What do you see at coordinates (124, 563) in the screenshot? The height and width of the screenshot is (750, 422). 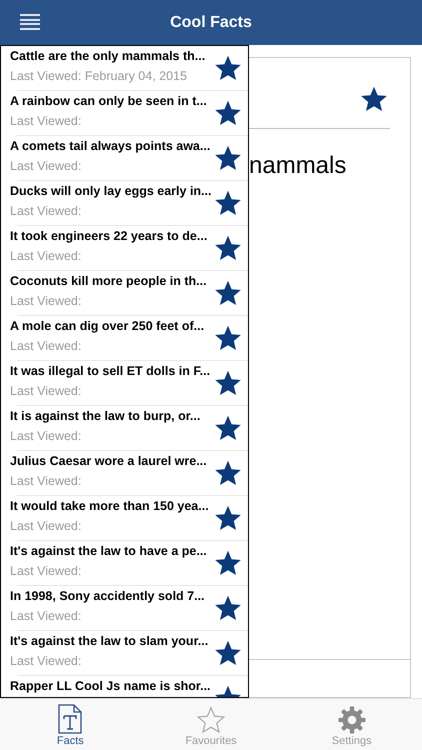 I see `fact-row: It's against the law to have a pe... Last Viewed:` at bounding box center [124, 563].